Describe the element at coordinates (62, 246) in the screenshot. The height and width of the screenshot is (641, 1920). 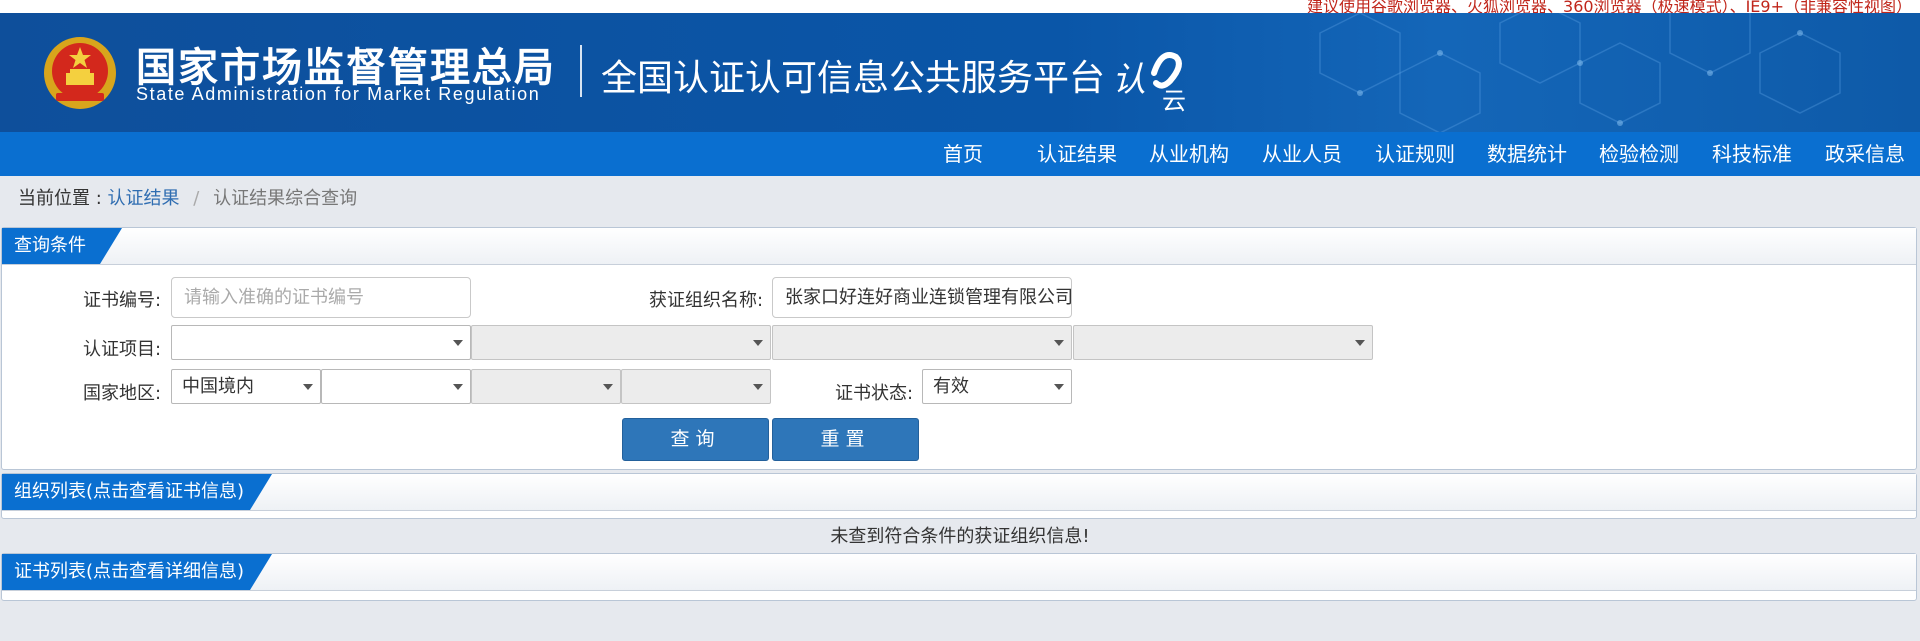
I see `query-panel-title: 查询条件` at that location.